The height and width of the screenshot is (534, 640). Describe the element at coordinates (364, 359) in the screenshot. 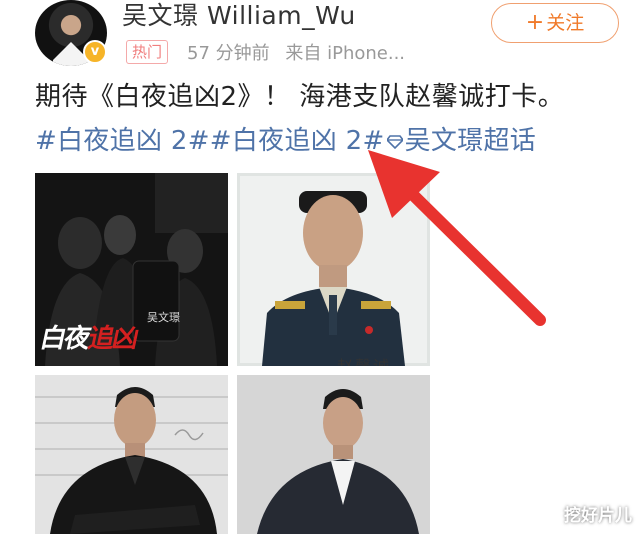

I see `id-photo-caption: 赵馨诚` at that location.